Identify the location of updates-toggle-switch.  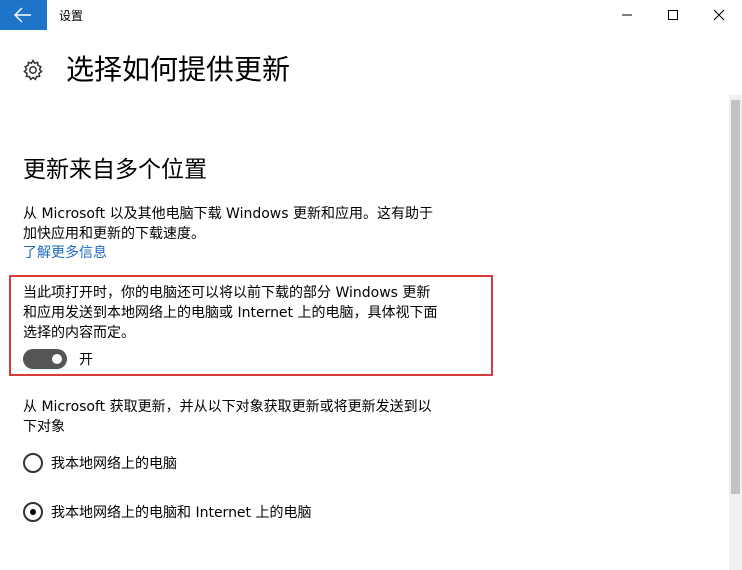
(45, 359).